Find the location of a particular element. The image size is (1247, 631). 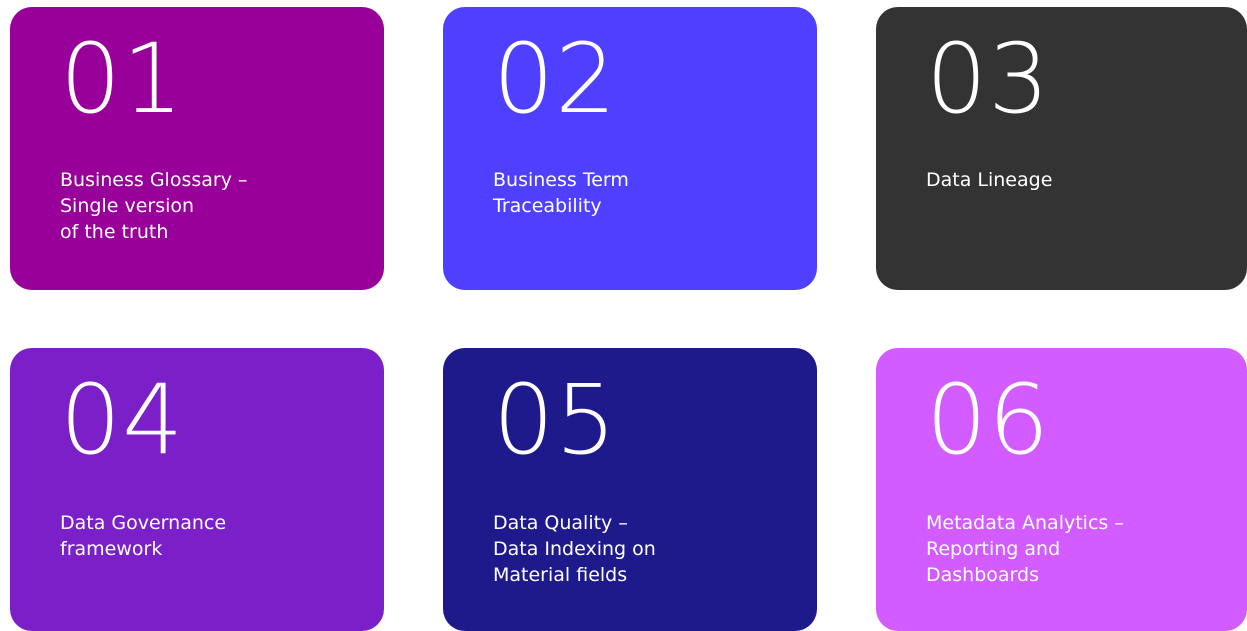

card-label-line: Data Indexing on is located at coordinates (574, 549).